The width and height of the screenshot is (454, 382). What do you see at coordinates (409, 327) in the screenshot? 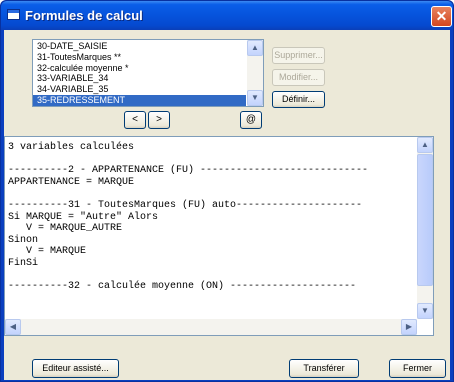
I see `scroll-right-icon: ▶` at bounding box center [409, 327].